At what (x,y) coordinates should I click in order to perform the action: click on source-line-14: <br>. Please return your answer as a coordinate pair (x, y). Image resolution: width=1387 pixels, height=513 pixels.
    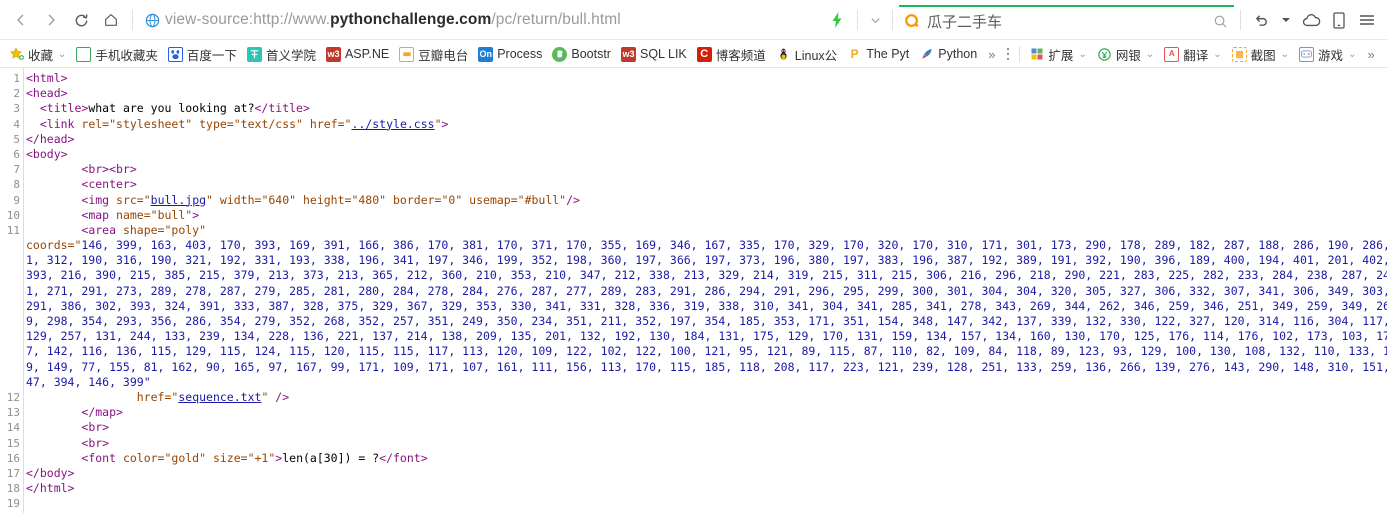
    Looking at the image, I should click on (95, 427).